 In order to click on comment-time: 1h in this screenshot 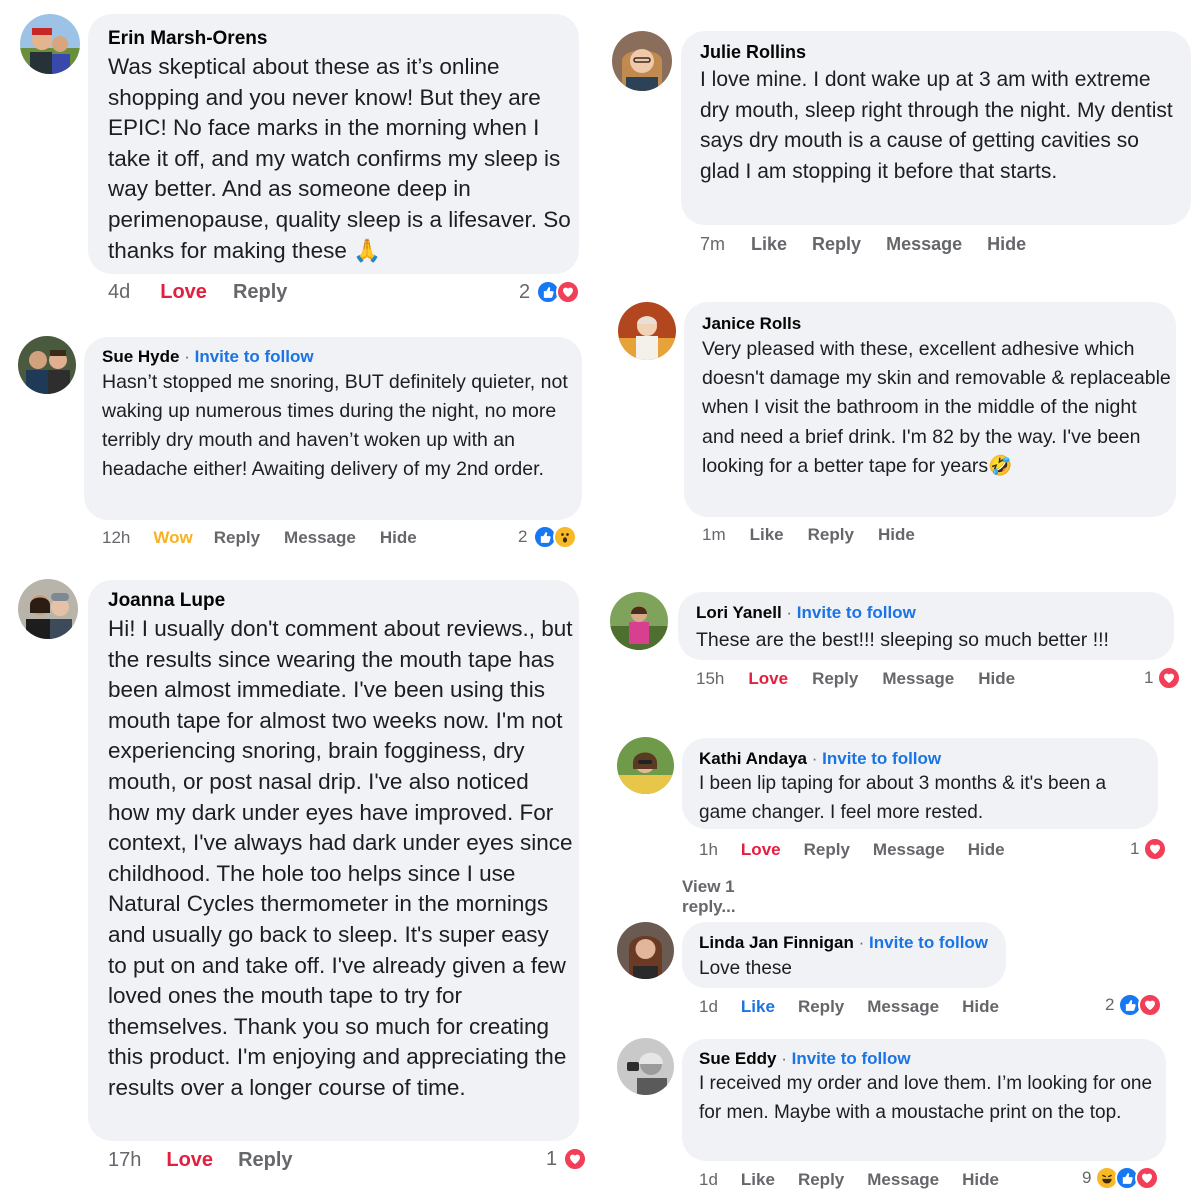, I will do `click(708, 850)`.